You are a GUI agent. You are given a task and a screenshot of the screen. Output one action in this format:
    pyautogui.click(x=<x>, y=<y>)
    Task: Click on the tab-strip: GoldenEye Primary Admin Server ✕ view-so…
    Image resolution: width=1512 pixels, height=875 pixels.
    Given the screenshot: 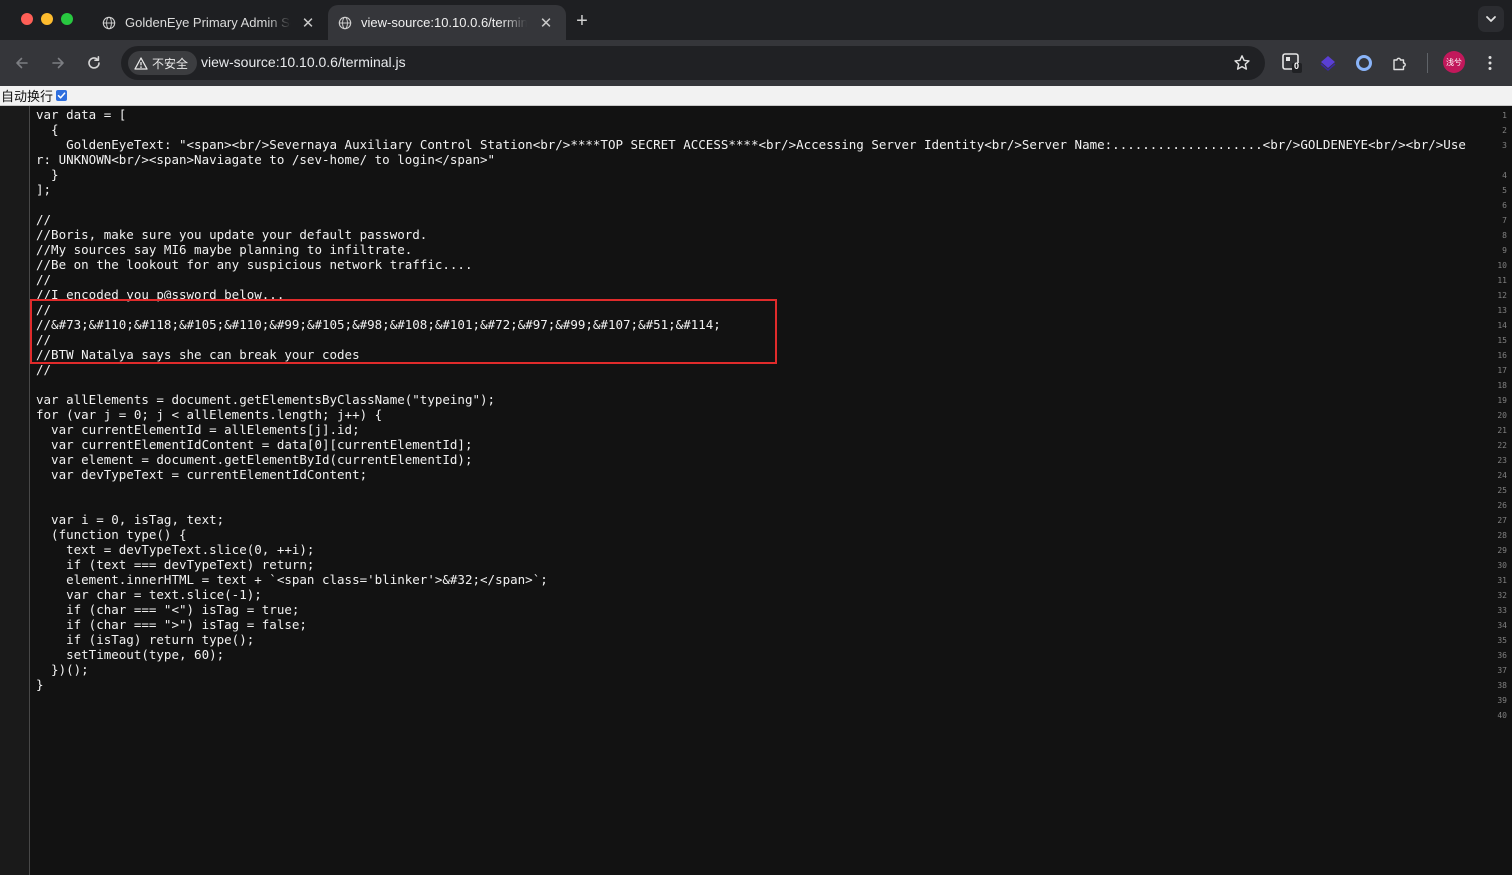 What is the action you would take?
    pyautogui.click(x=756, y=20)
    